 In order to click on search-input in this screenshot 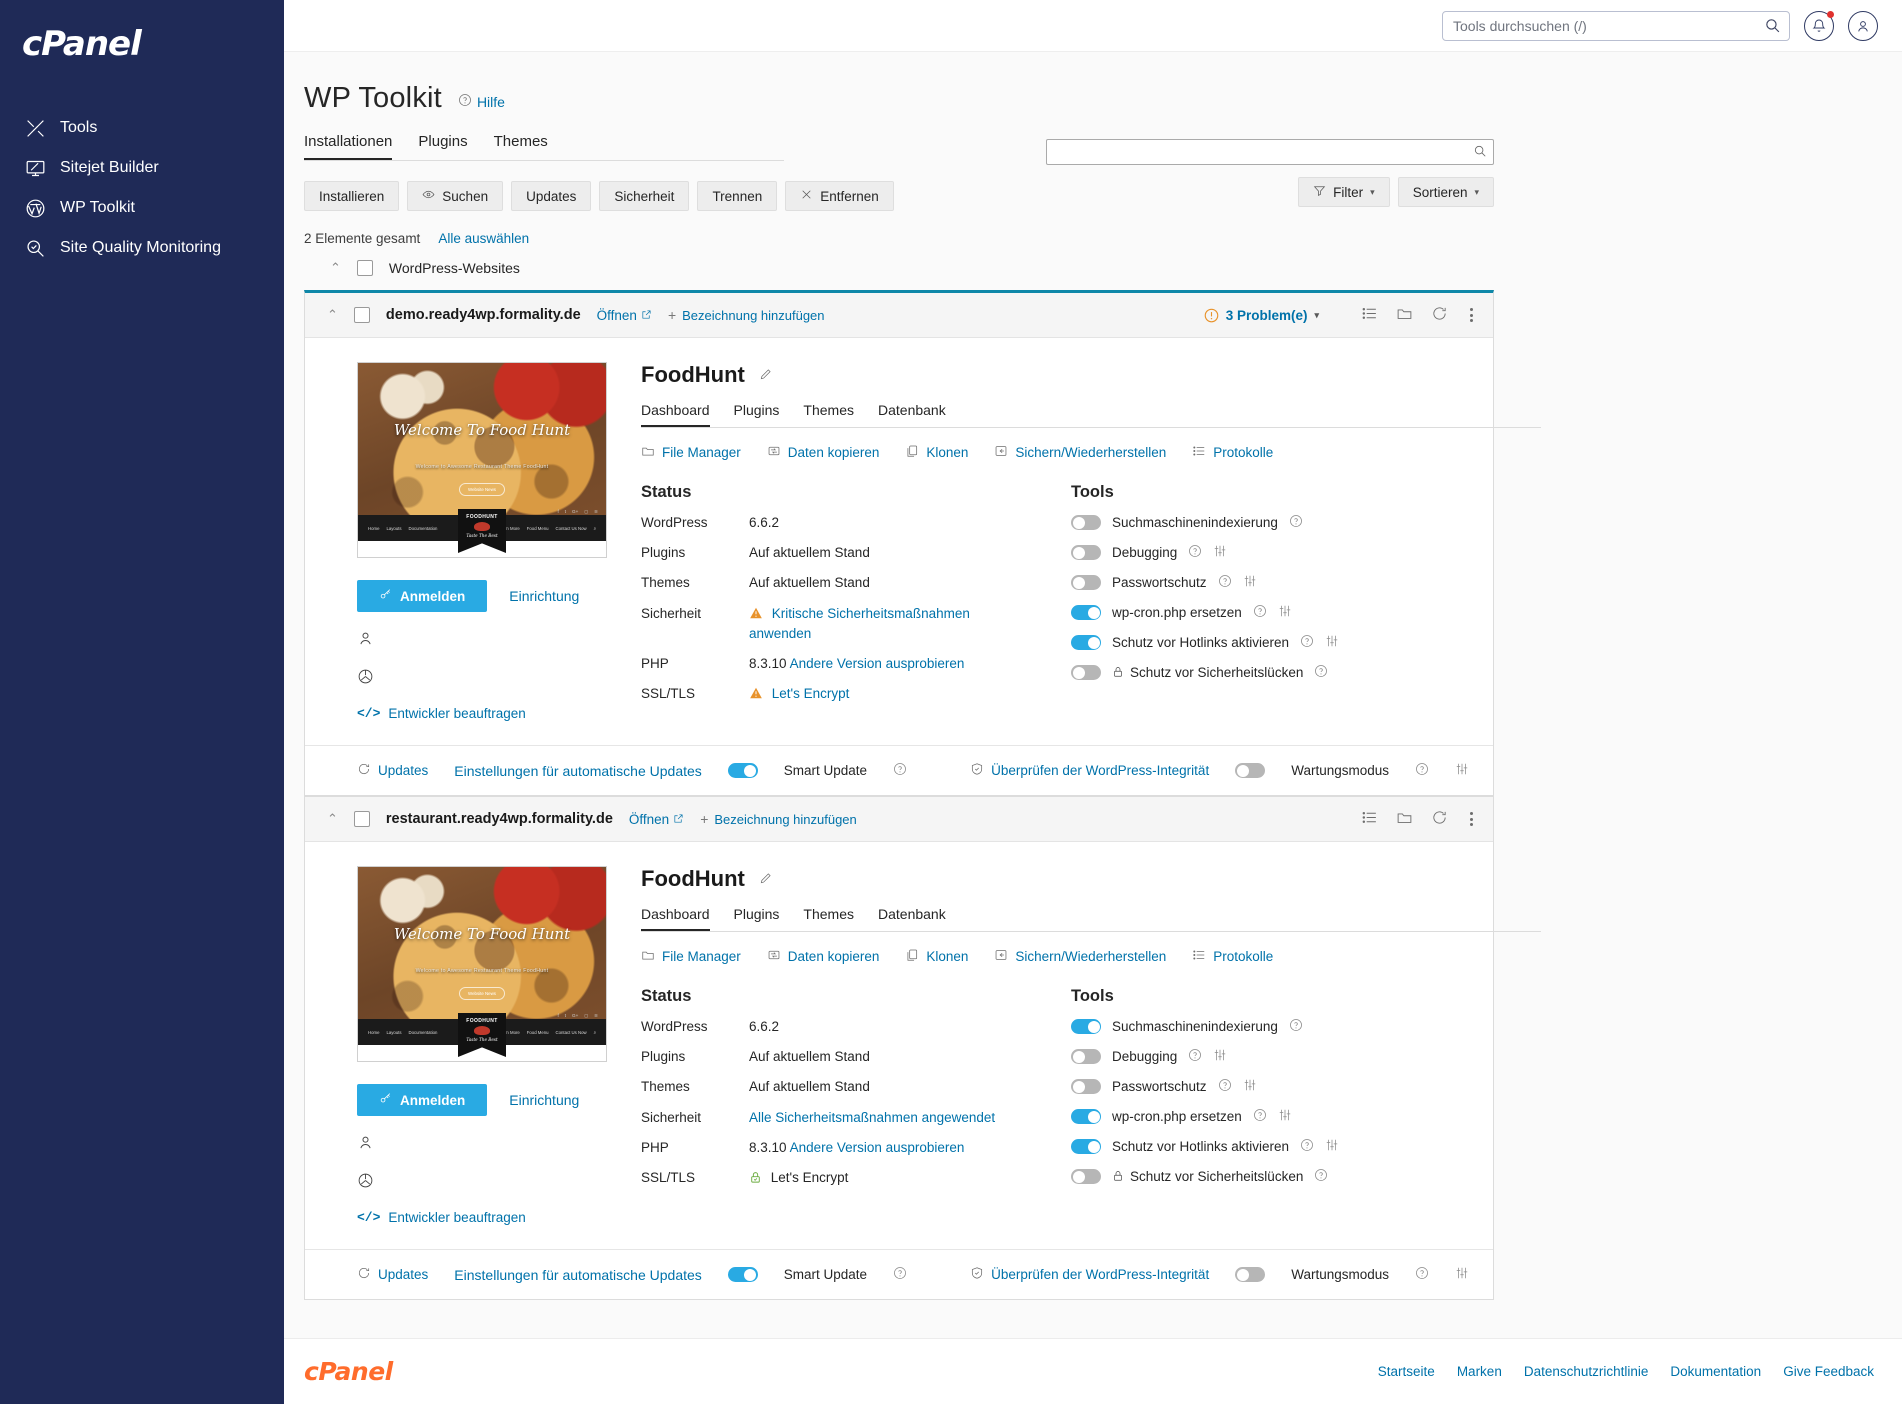, I will do `click(1616, 25)`.